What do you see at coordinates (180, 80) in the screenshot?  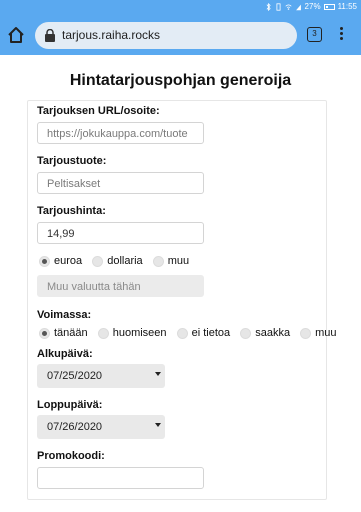 I see `page-title: Hintatarjouspohjan generoija` at bounding box center [180, 80].